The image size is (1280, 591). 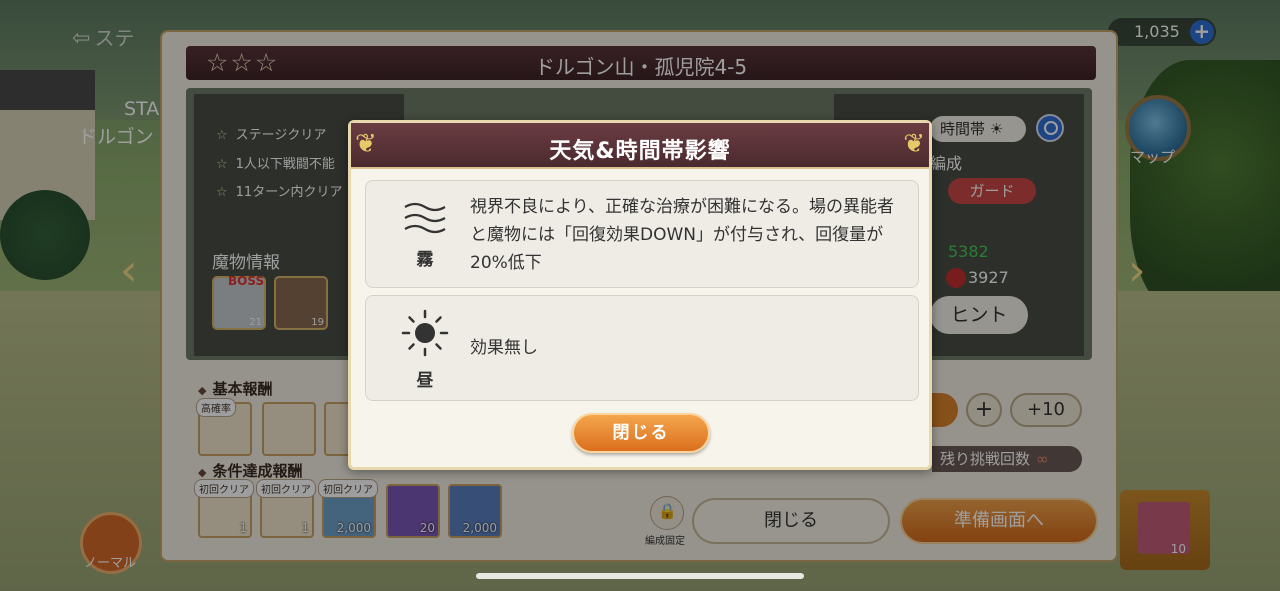 What do you see at coordinates (667, 513) in the screenshot?
I see `formation-lock-button` at bounding box center [667, 513].